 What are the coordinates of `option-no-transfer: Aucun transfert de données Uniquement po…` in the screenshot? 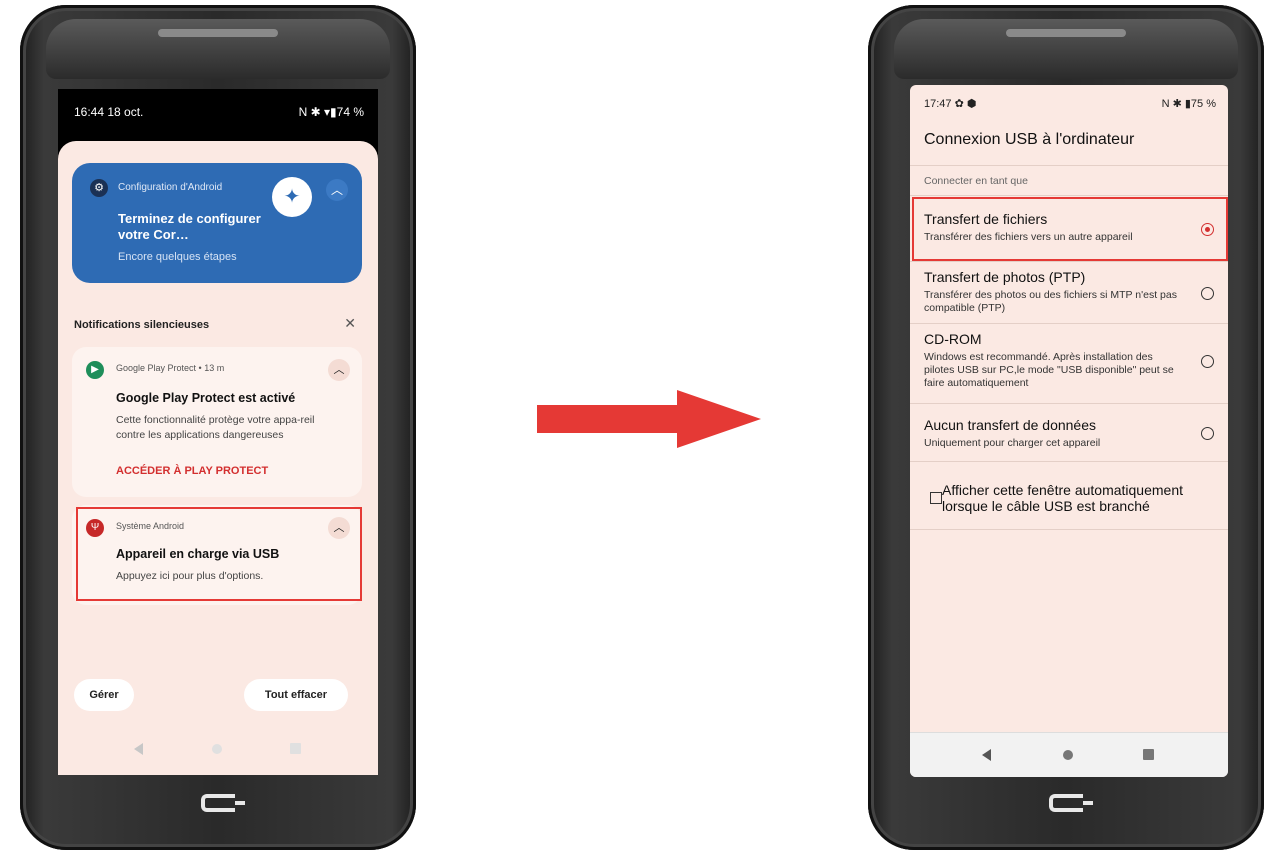 It's located at (1069, 432).